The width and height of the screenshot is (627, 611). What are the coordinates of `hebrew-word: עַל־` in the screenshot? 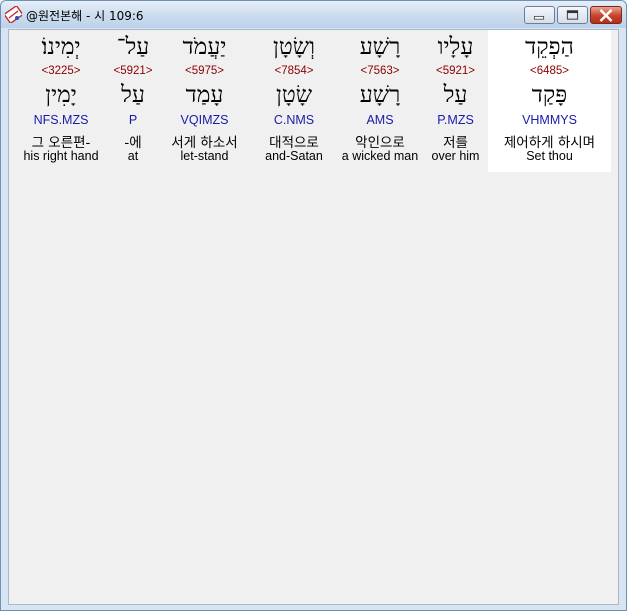 It's located at (133, 47).